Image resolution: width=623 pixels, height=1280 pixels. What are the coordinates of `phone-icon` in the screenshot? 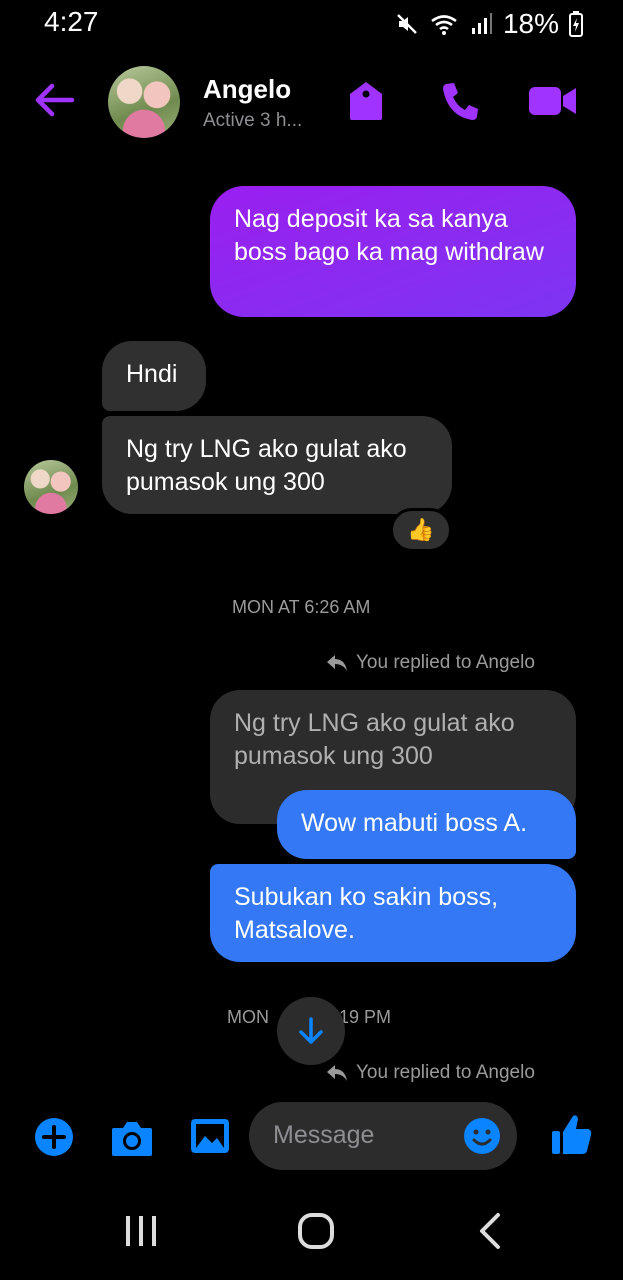 It's located at (460, 101).